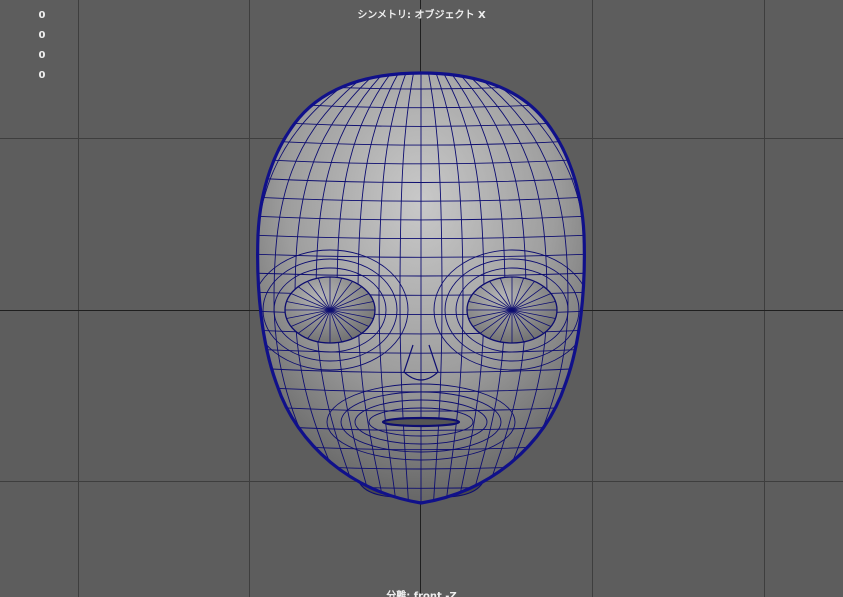 This screenshot has width=843, height=597. I want to click on camera-label: 分離: front -Z, so click(421, 594).